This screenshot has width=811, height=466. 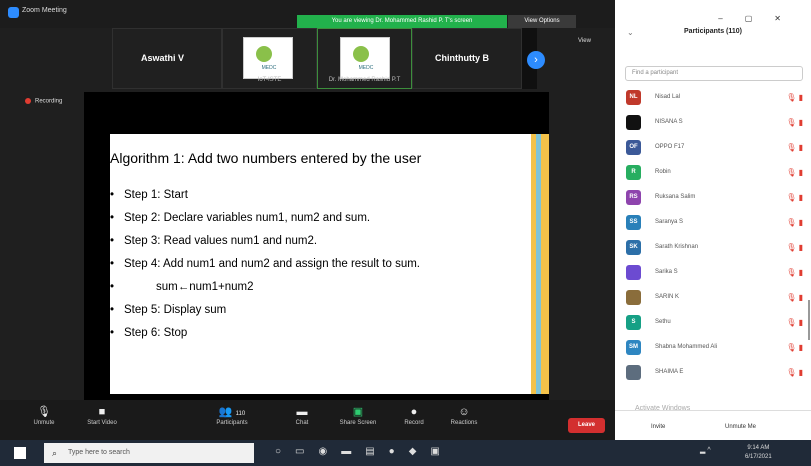 What do you see at coordinates (163, 58) in the screenshot?
I see `participant-name: Aswathi V` at bounding box center [163, 58].